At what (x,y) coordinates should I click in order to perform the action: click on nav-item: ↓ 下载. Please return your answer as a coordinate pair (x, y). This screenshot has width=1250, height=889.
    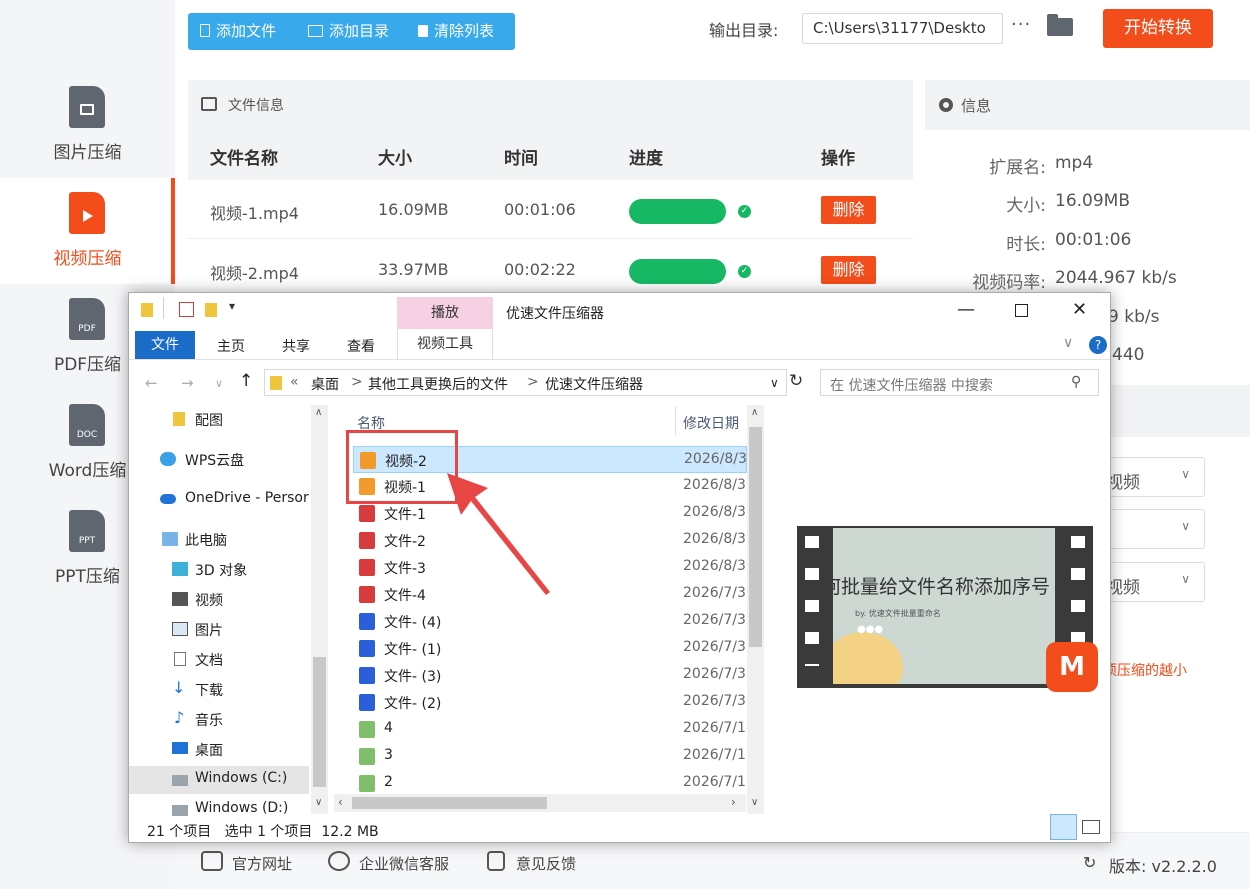
    Looking at the image, I should click on (219, 690).